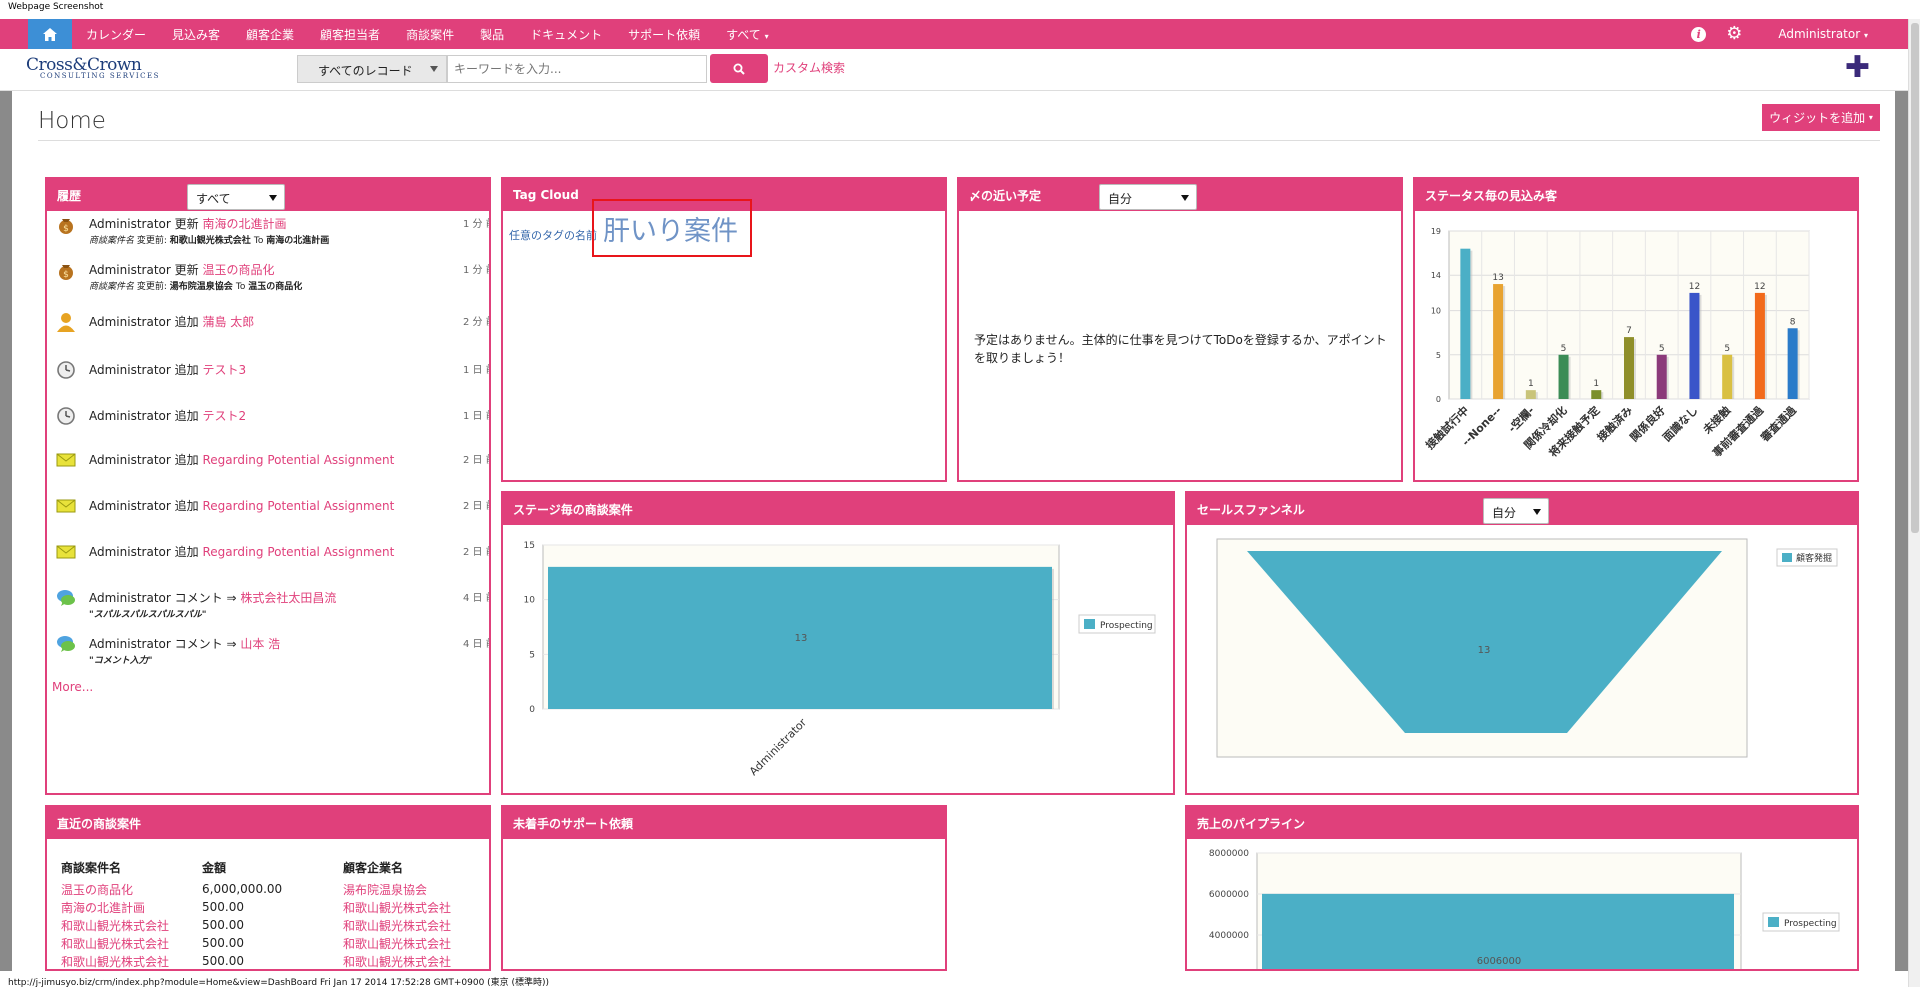 This screenshot has width=1920, height=988. I want to click on tag-cloud-widget: Tag Cloud 任意のタグの名前 肝いり案件, so click(724, 329).